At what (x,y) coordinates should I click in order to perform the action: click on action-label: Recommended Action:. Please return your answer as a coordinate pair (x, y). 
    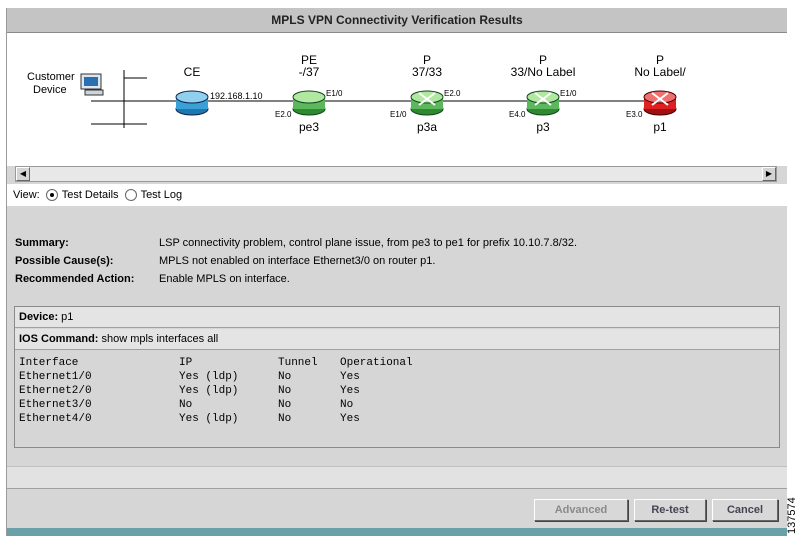
    Looking at the image, I should click on (75, 279).